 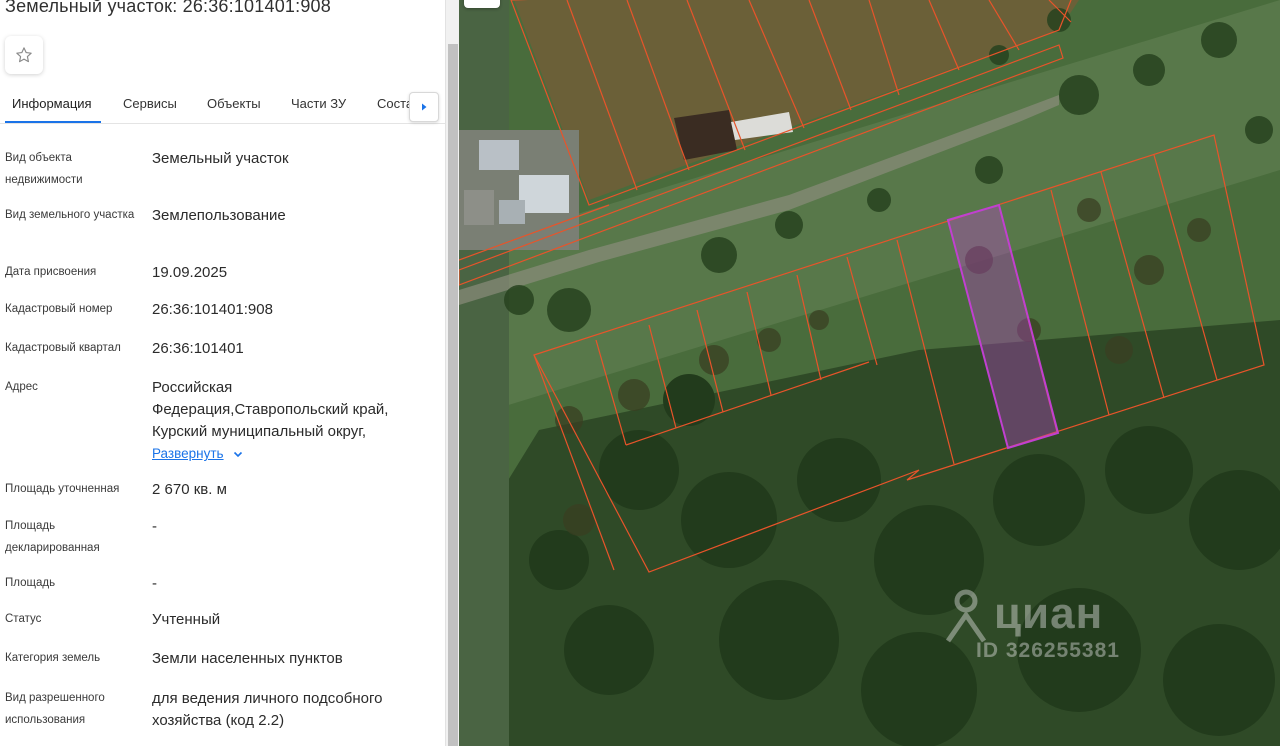 What do you see at coordinates (62, 489) in the screenshot?
I see `row-label: Площадь уточненная` at bounding box center [62, 489].